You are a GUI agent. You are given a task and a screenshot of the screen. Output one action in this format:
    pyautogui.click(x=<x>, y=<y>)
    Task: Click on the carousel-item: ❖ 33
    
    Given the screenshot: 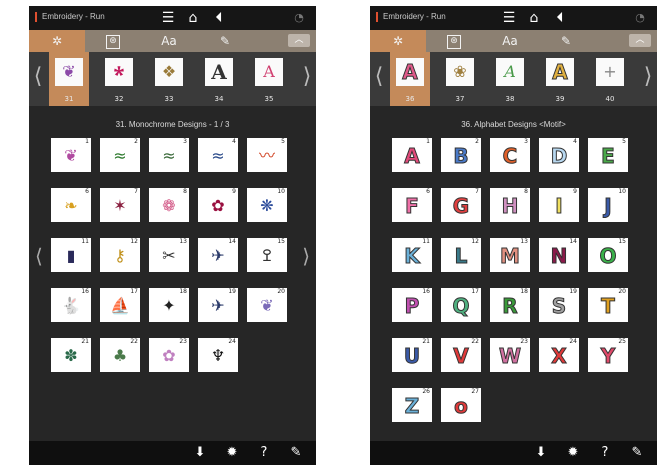 What is the action you would take?
    pyautogui.click(x=169, y=79)
    